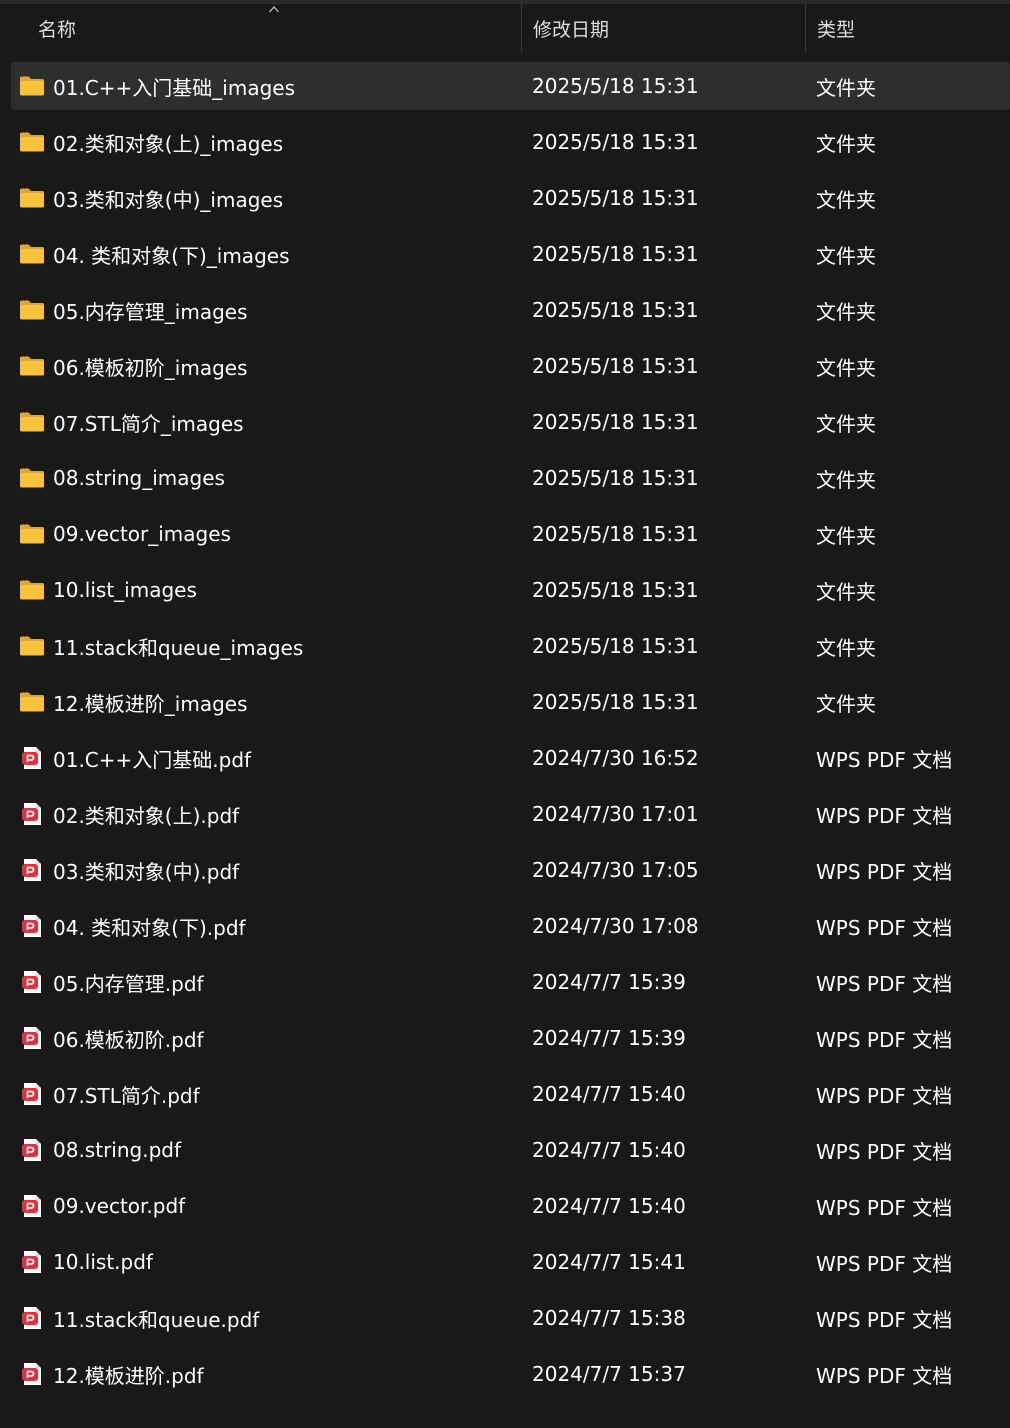 This screenshot has height=1428, width=1010. Describe the element at coordinates (156, 1319) in the screenshot. I see `file-name: 11.stack和queue.pdf` at that location.